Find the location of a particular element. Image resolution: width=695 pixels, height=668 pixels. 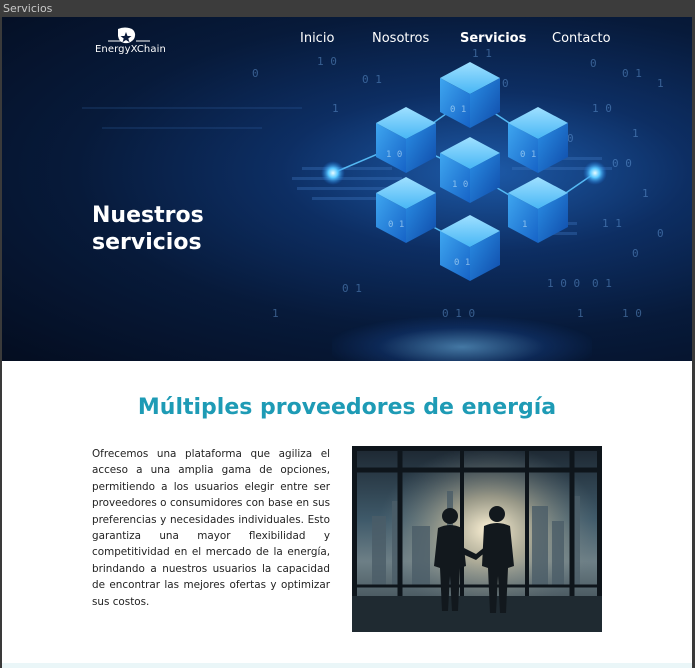

next-section-edge is located at coordinates (347, 665).